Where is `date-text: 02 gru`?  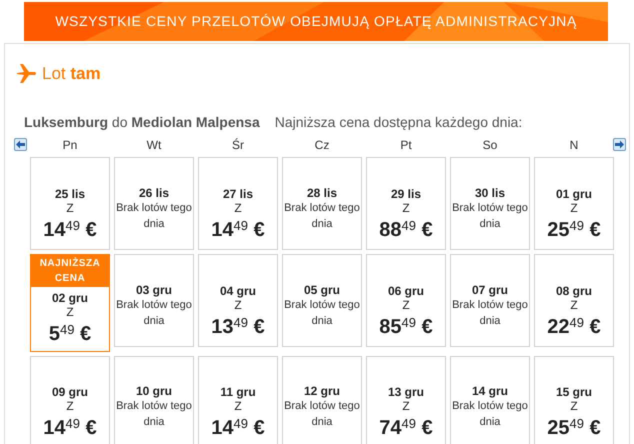
date-text: 02 gru is located at coordinates (70, 297).